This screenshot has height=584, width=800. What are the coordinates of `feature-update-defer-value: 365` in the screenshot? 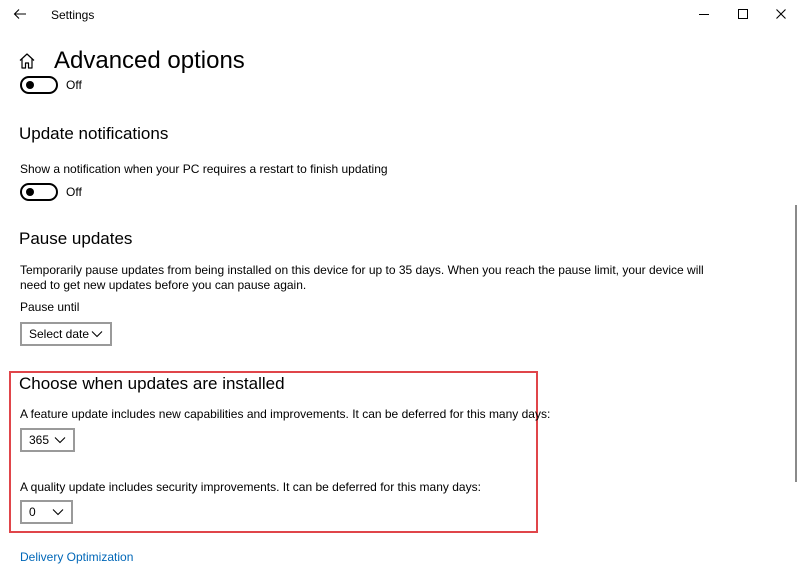 It's located at (39, 440).